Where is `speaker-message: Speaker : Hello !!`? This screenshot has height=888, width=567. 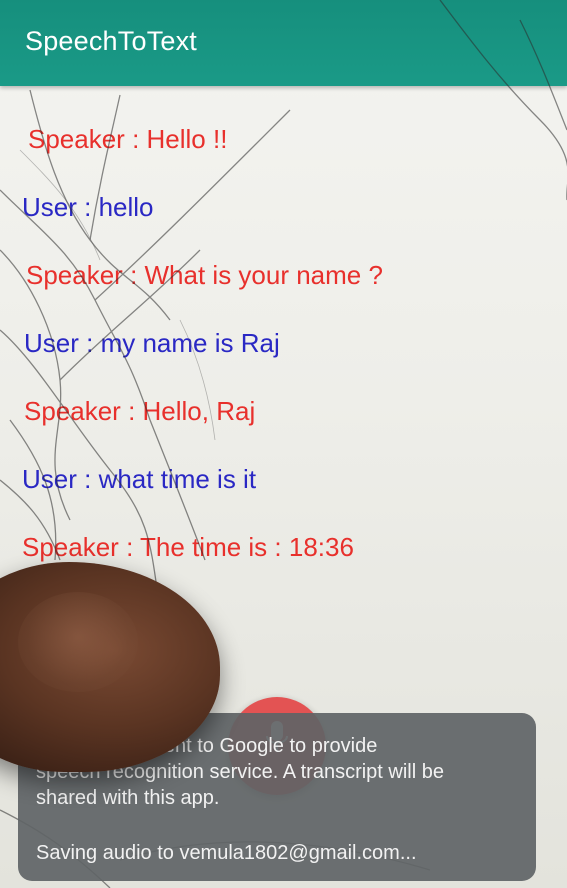 speaker-message: Speaker : Hello !! is located at coordinates (128, 139).